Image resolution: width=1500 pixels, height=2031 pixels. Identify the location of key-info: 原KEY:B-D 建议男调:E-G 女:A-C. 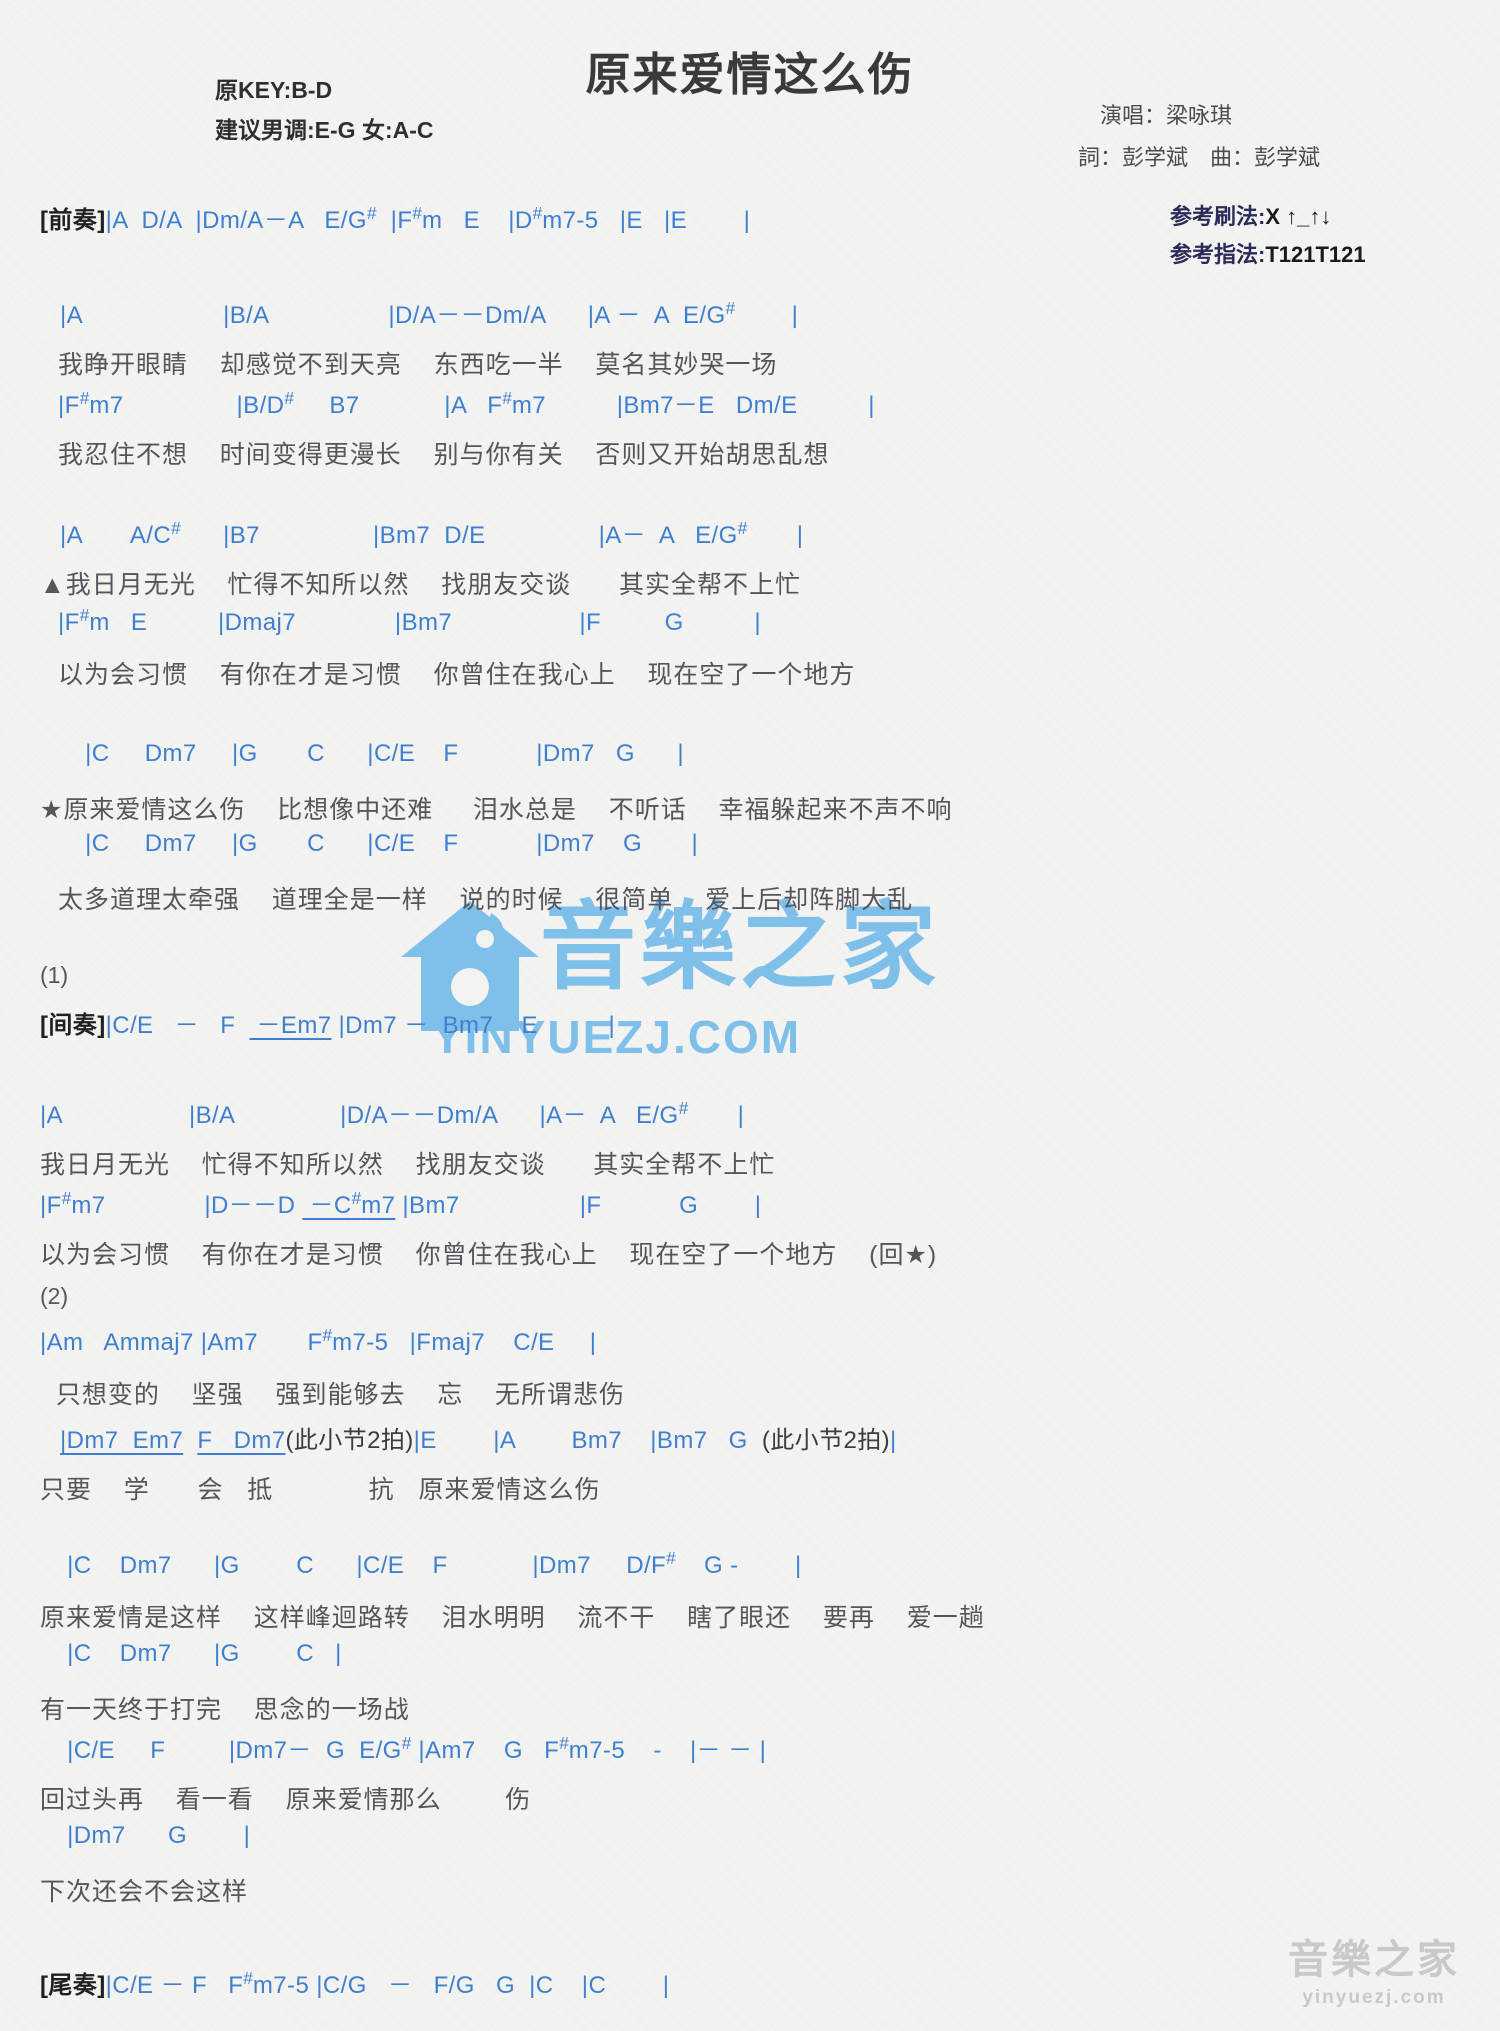
(324, 110).